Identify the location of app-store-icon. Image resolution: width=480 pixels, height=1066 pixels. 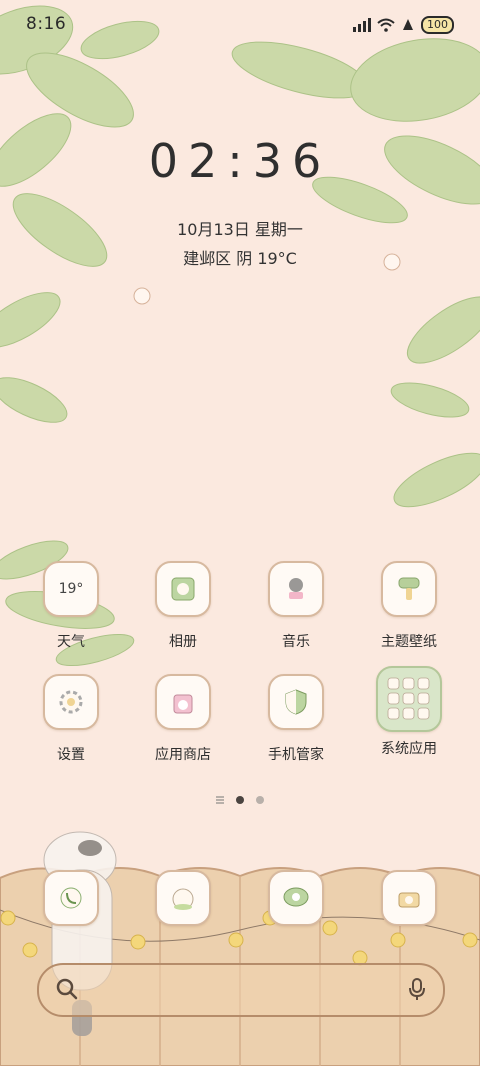
(183, 702).